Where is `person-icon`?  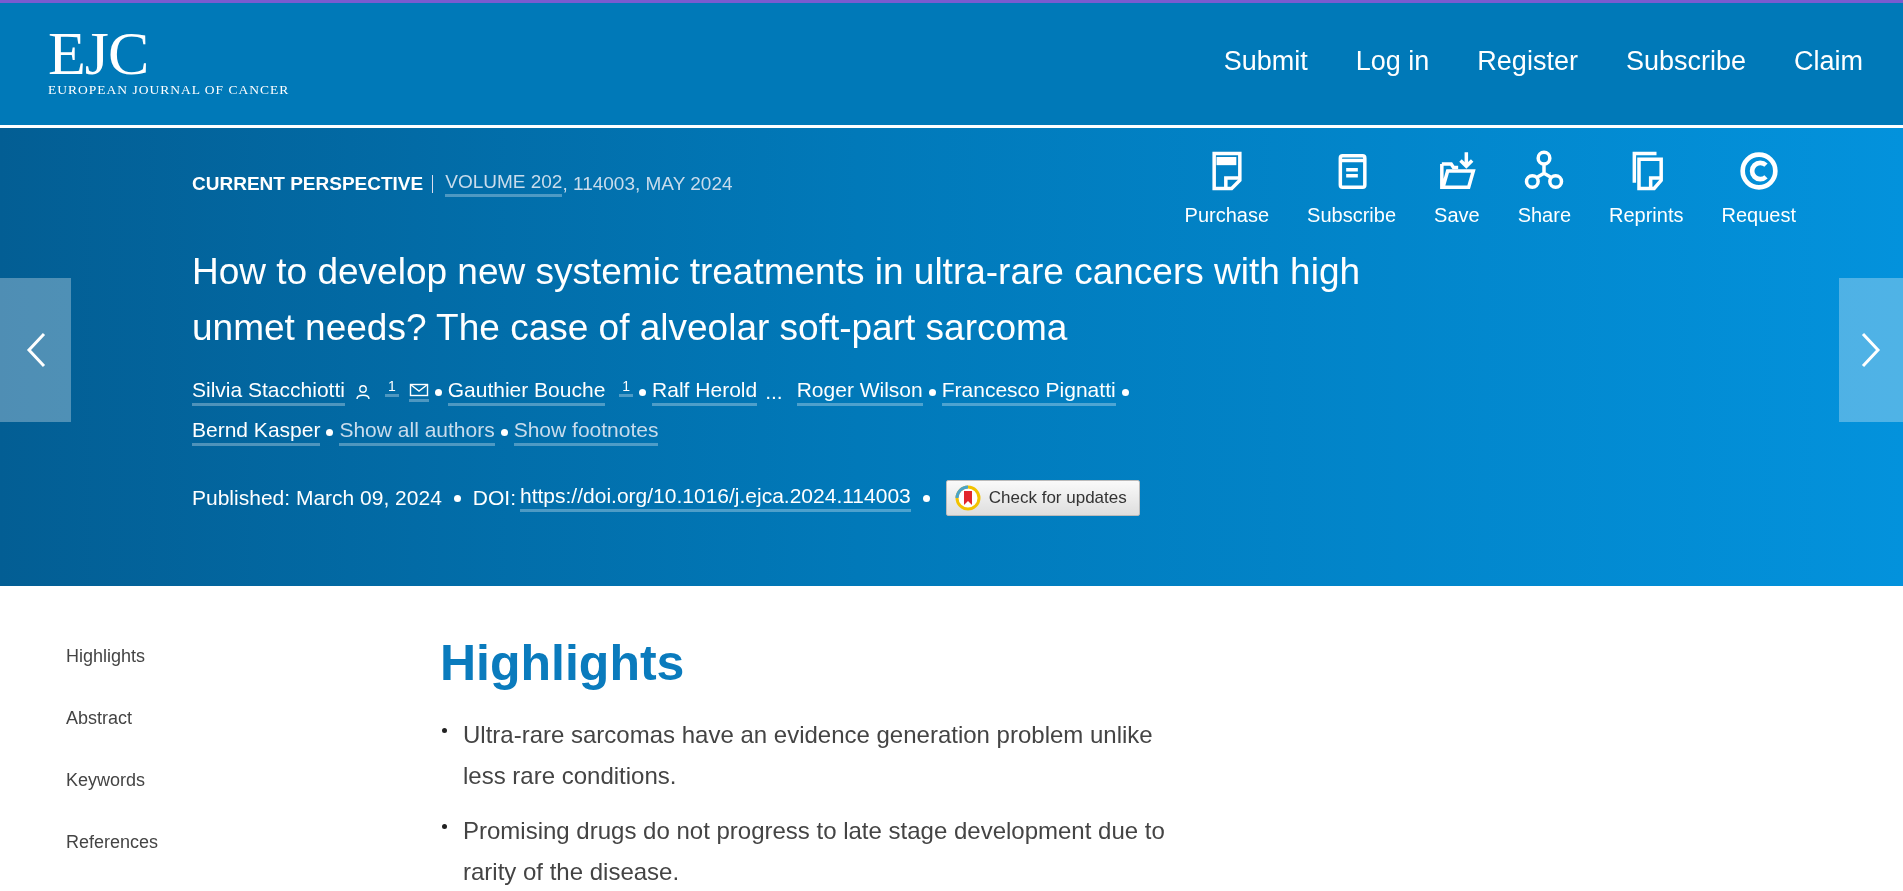
person-icon is located at coordinates (362, 392).